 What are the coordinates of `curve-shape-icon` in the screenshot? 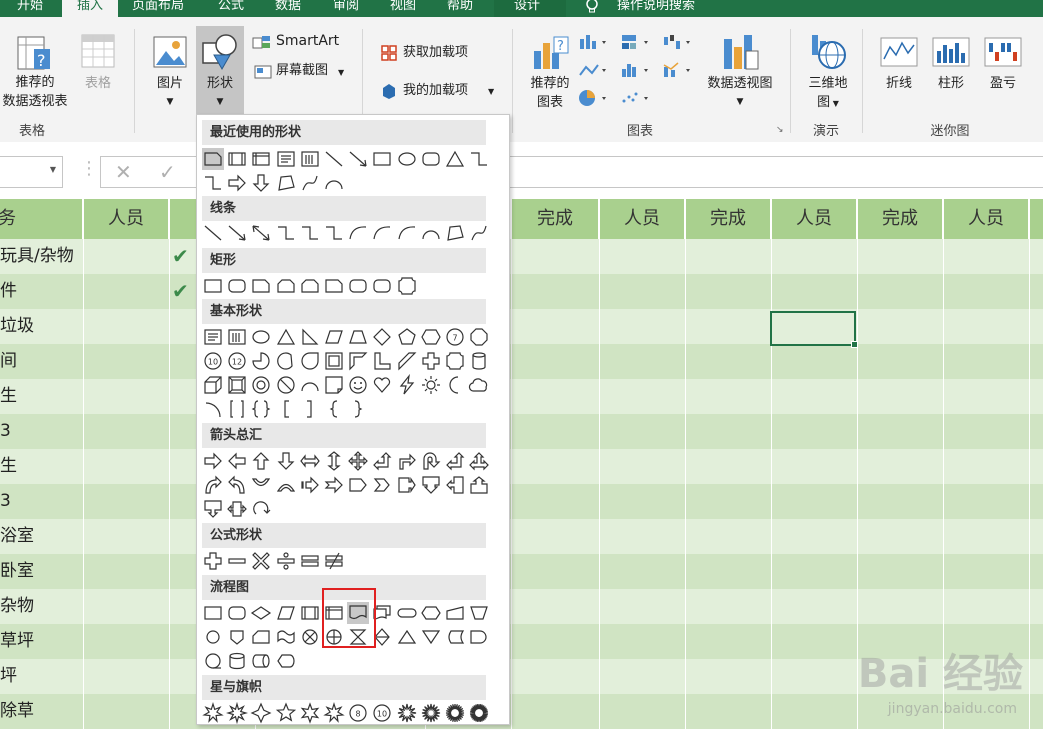 It's located at (358, 233).